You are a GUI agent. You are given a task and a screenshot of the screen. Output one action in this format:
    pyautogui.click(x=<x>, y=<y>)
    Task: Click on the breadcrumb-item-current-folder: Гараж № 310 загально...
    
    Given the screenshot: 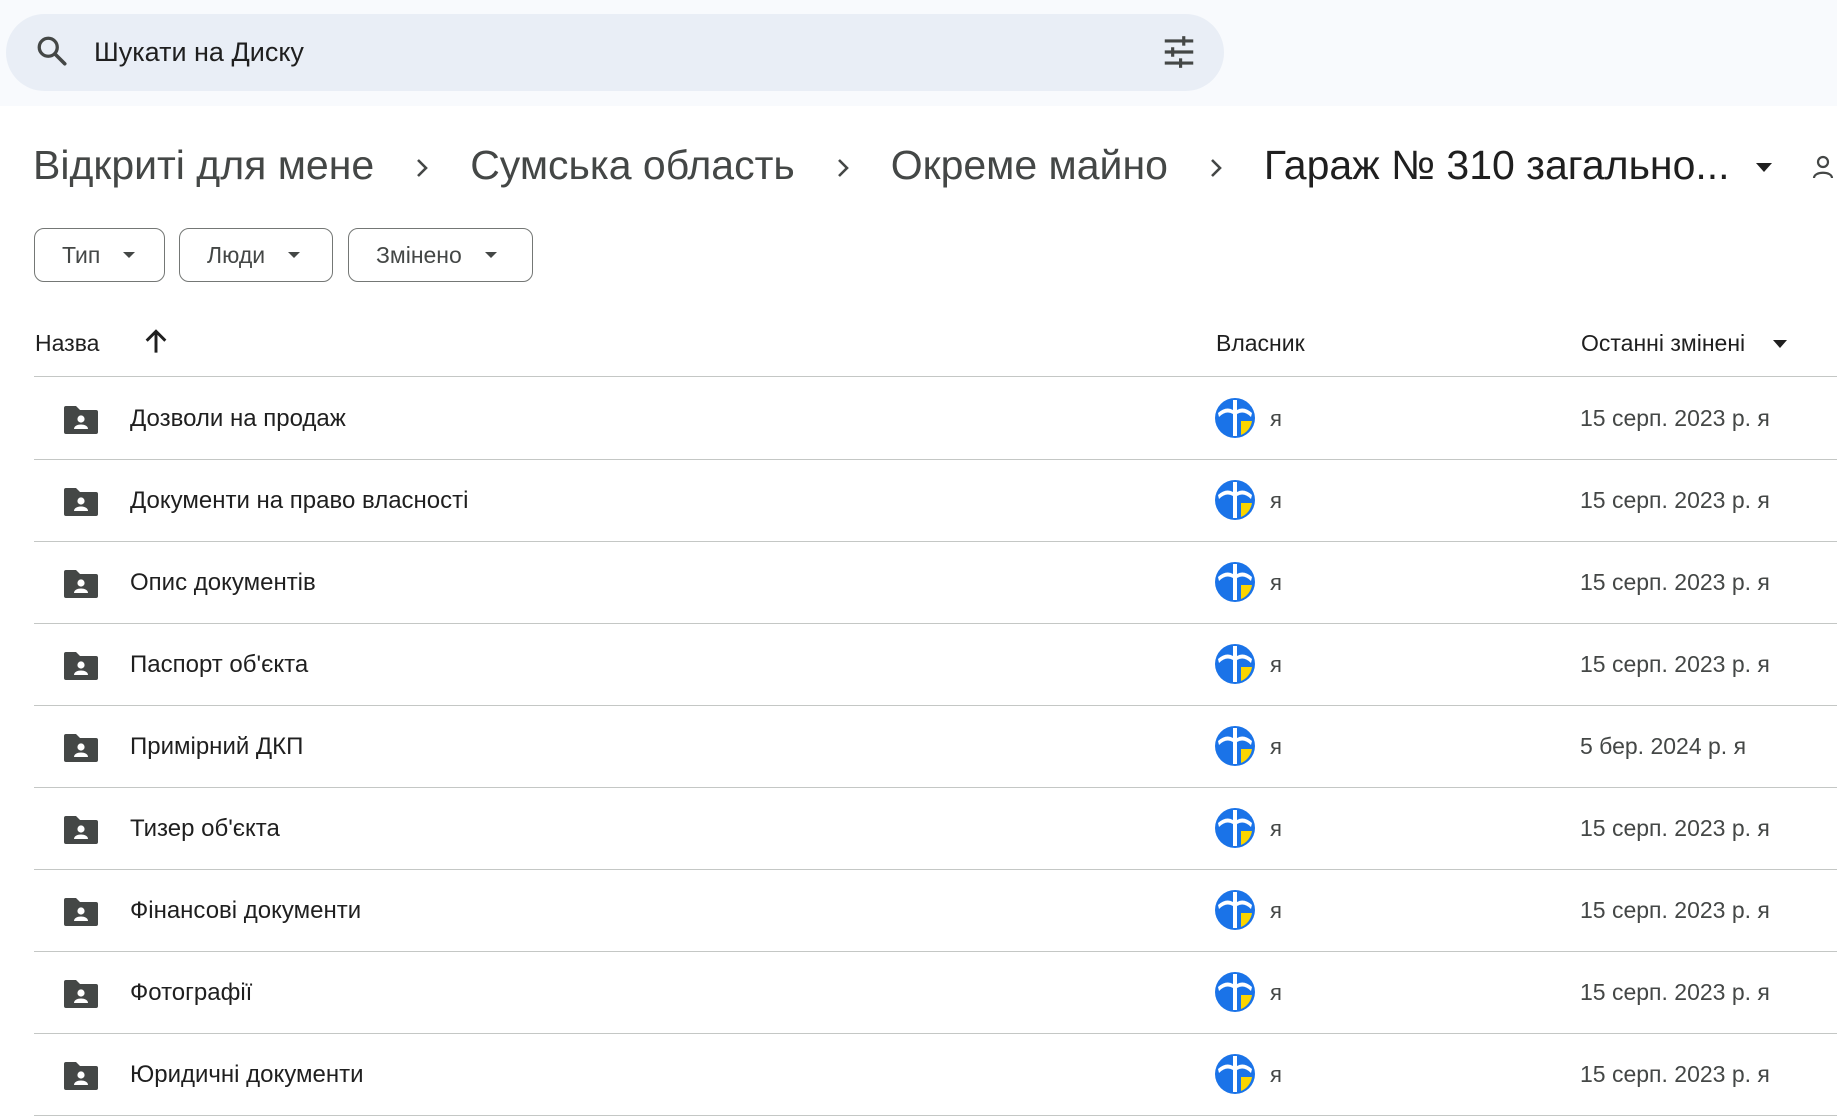 What is the action you would take?
    pyautogui.click(x=1497, y=165)
    